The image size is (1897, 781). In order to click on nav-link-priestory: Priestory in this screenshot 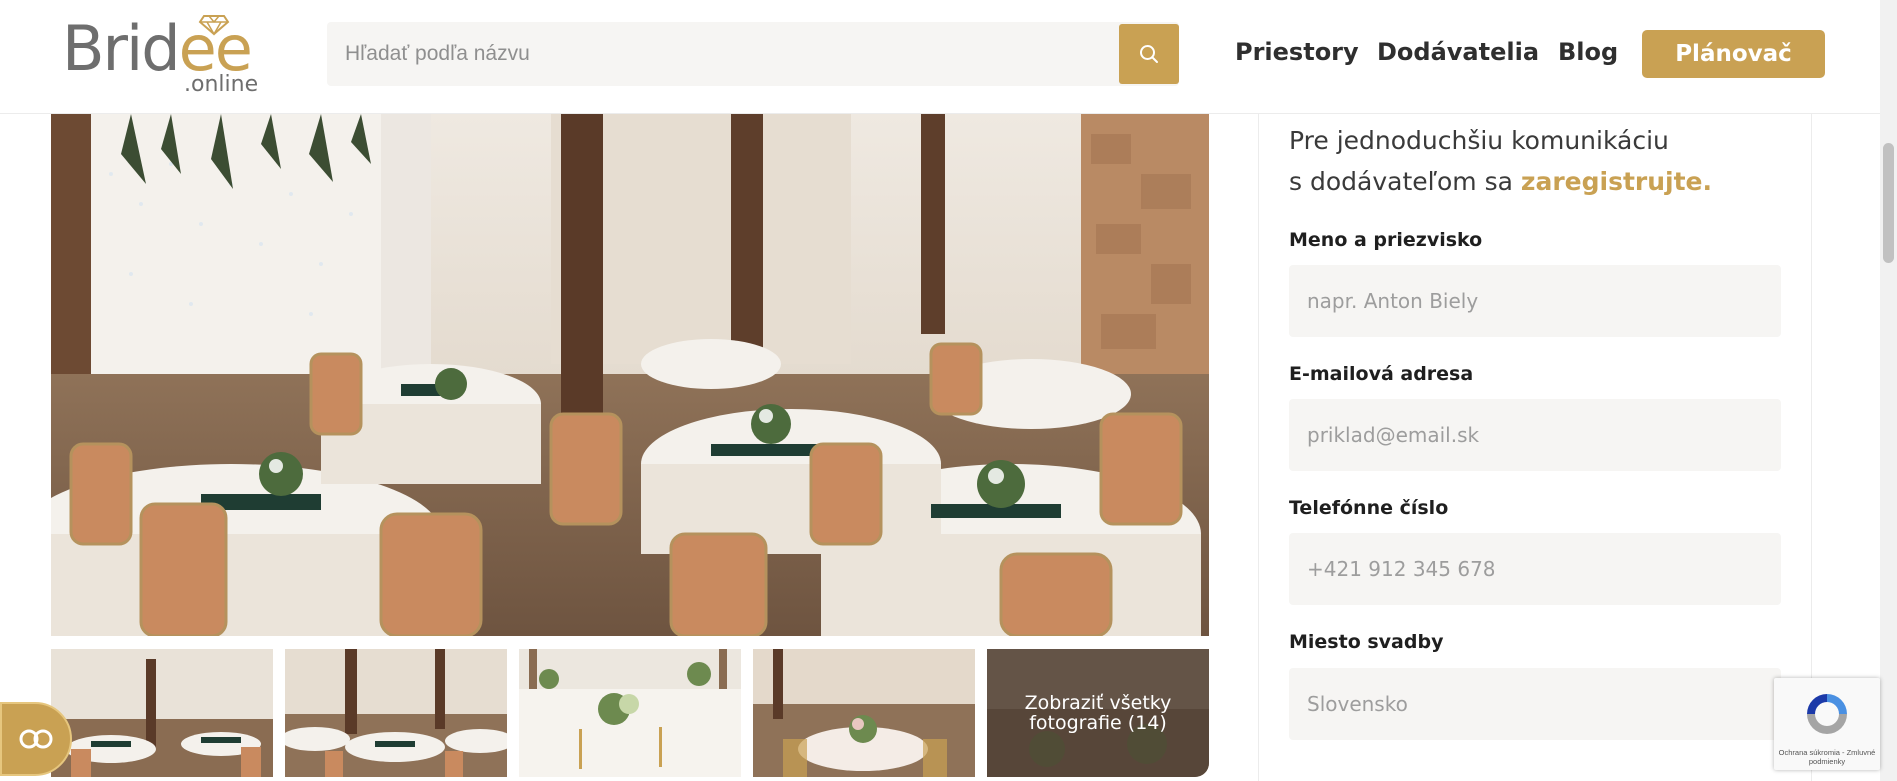, I will do `click(1297, 52)`.